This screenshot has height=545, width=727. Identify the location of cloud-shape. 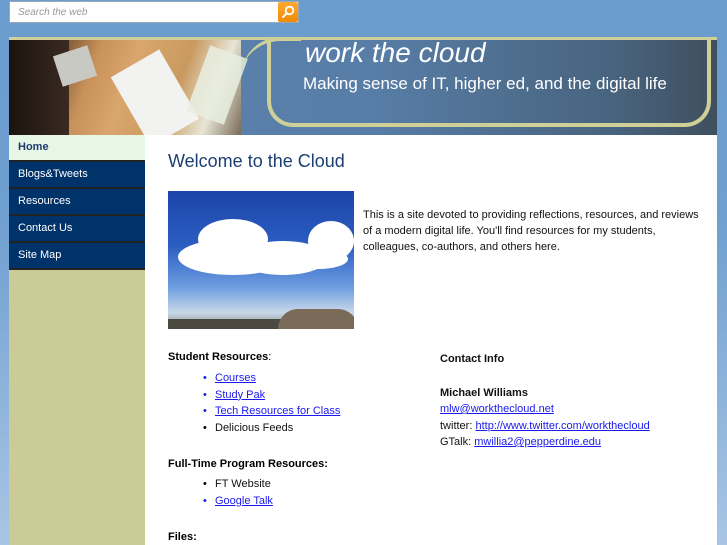
(318, 259).